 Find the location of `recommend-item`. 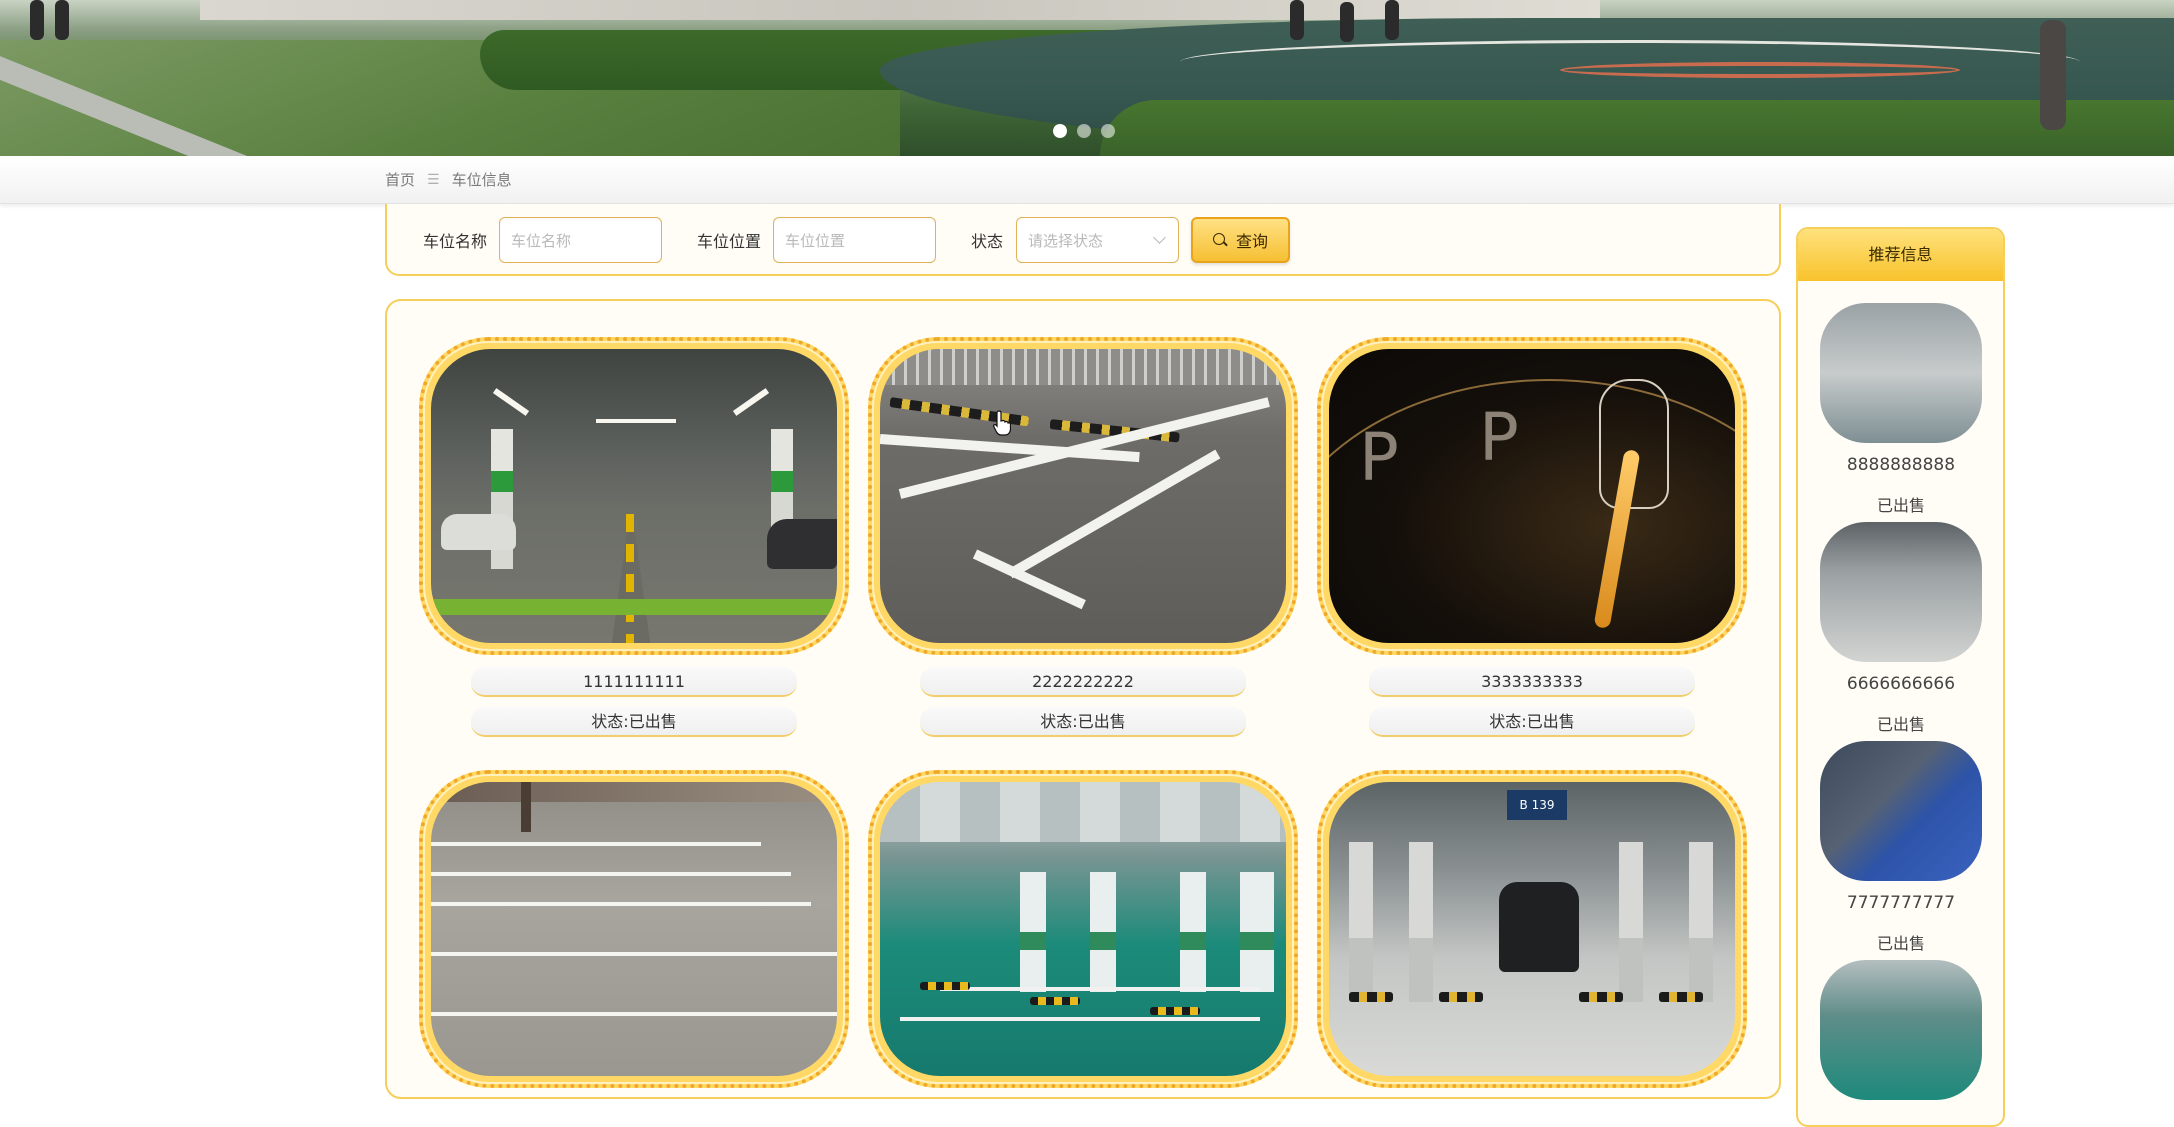

recommend-item is located at coordinates (1901, 1030).